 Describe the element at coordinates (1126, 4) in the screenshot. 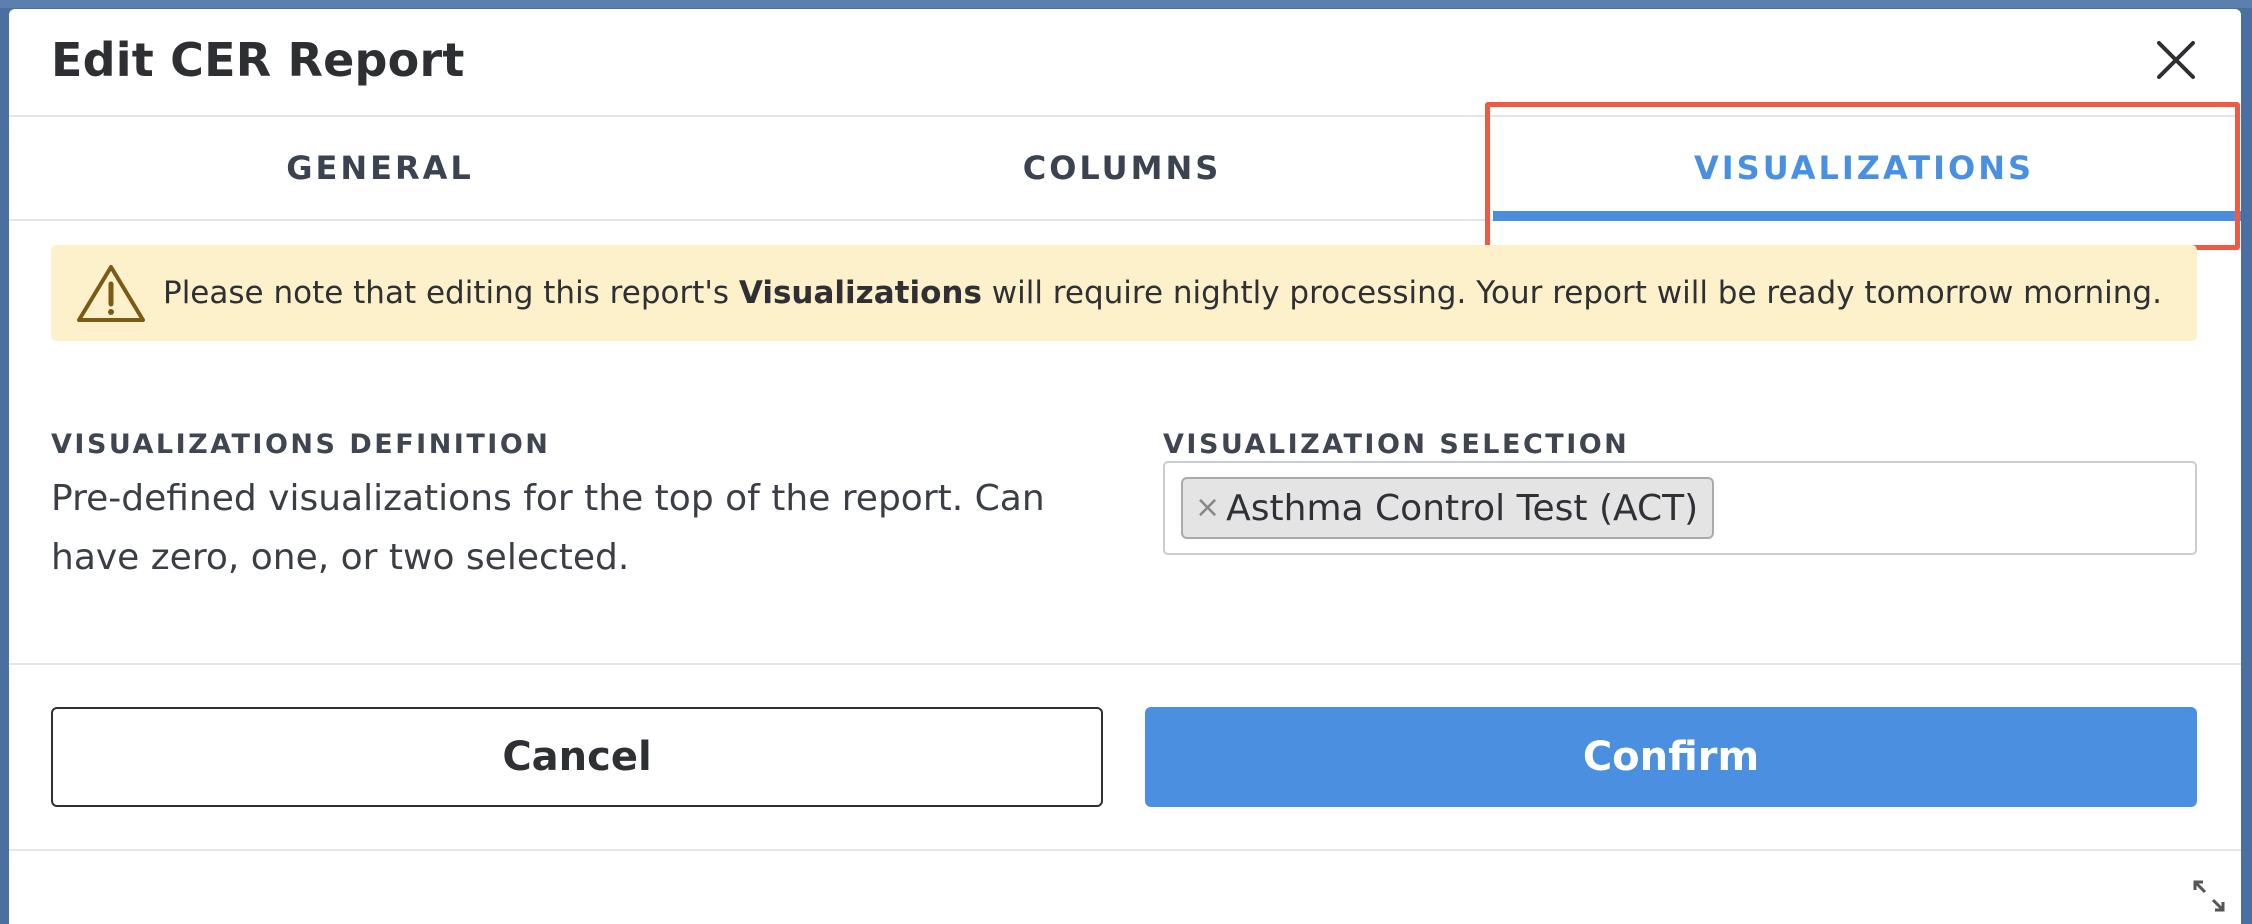

I see `backdrop` at that location.